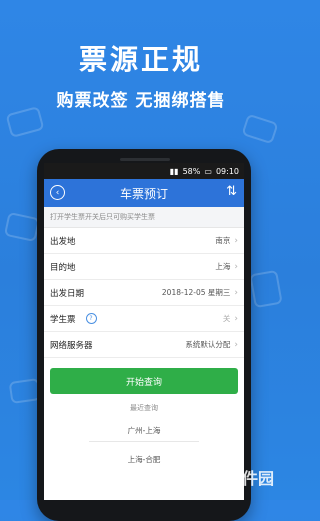 This screenshot has height=521, width=320. What do you see at coordinates (174, 171) in the screenshot?
I see `signal-icon: ▮▮` at bounding box center [174, 171].